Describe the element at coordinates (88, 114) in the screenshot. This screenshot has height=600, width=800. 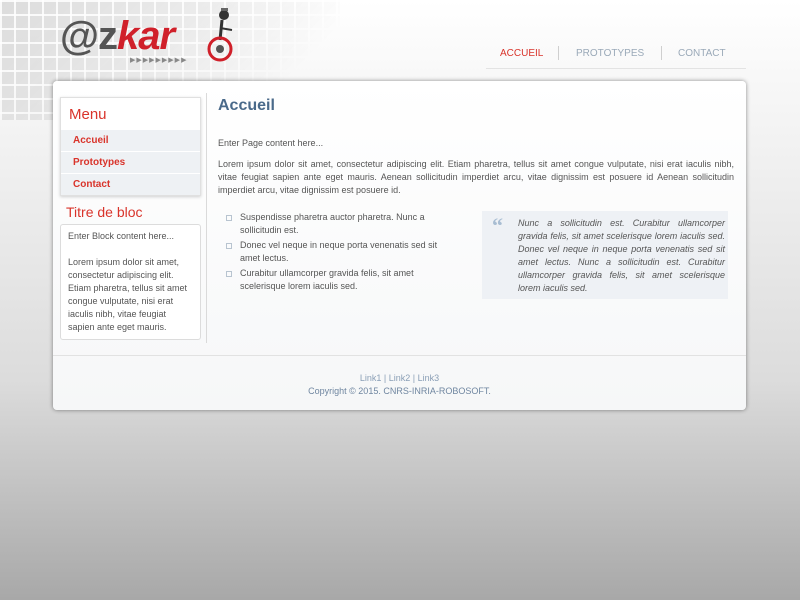
I see `menu-title: Menu` at that location.